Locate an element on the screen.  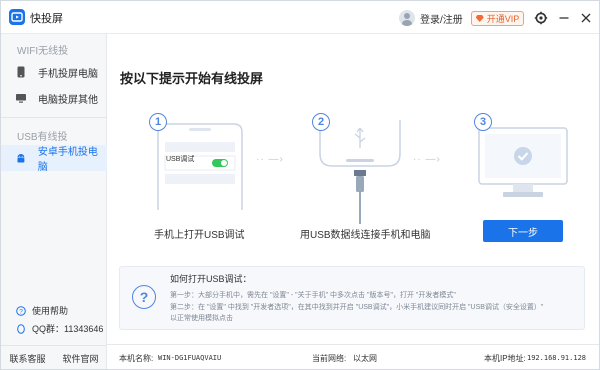
sidebar-item-android-to-pc: 安卓手机投电脑 is located at coordinates (54, 159).